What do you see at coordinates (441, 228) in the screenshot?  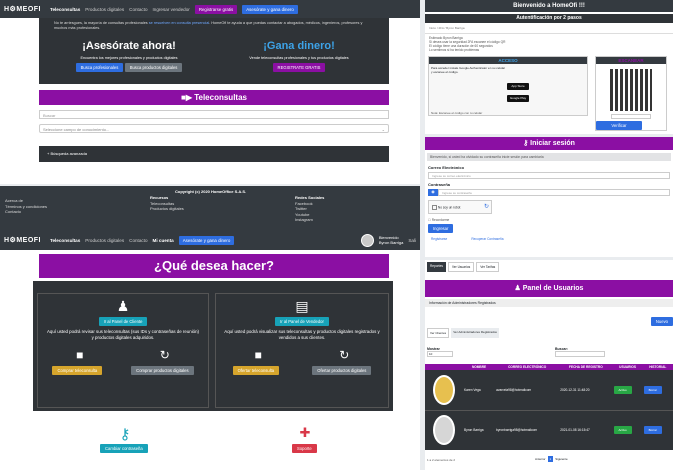 I see `login-submit-button: Ingresar` at bounding box center [441, 228].